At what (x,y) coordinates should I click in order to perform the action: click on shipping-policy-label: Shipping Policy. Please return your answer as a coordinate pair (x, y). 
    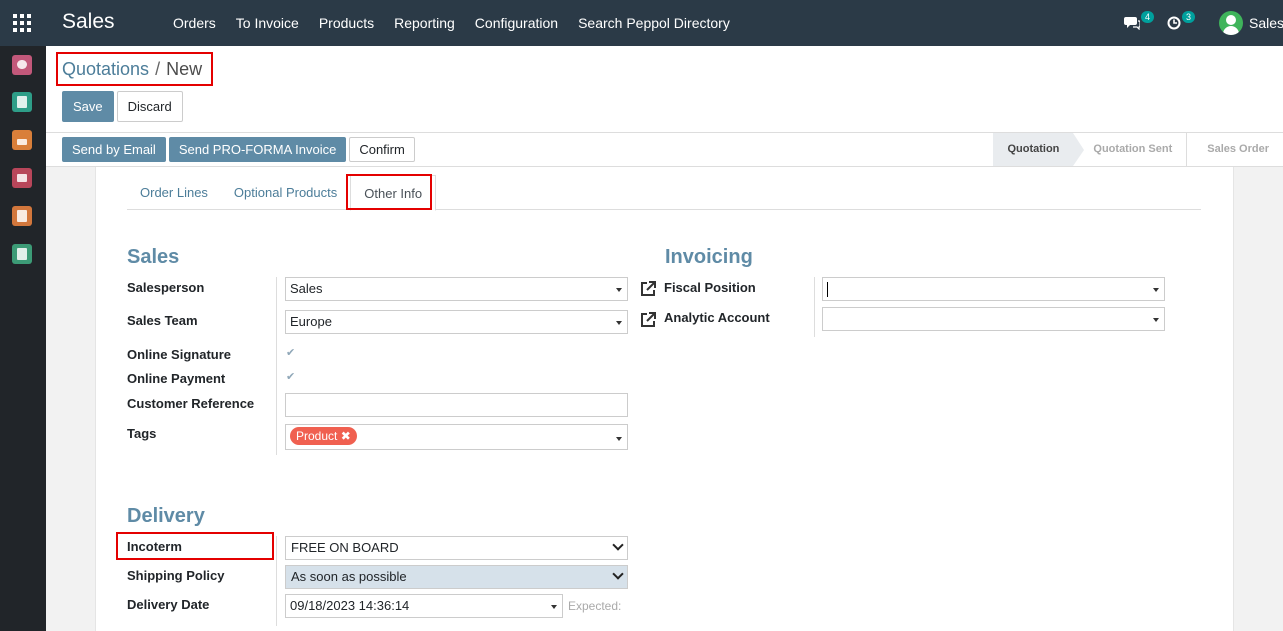
    Looking at the image, I should click on (176, 575).